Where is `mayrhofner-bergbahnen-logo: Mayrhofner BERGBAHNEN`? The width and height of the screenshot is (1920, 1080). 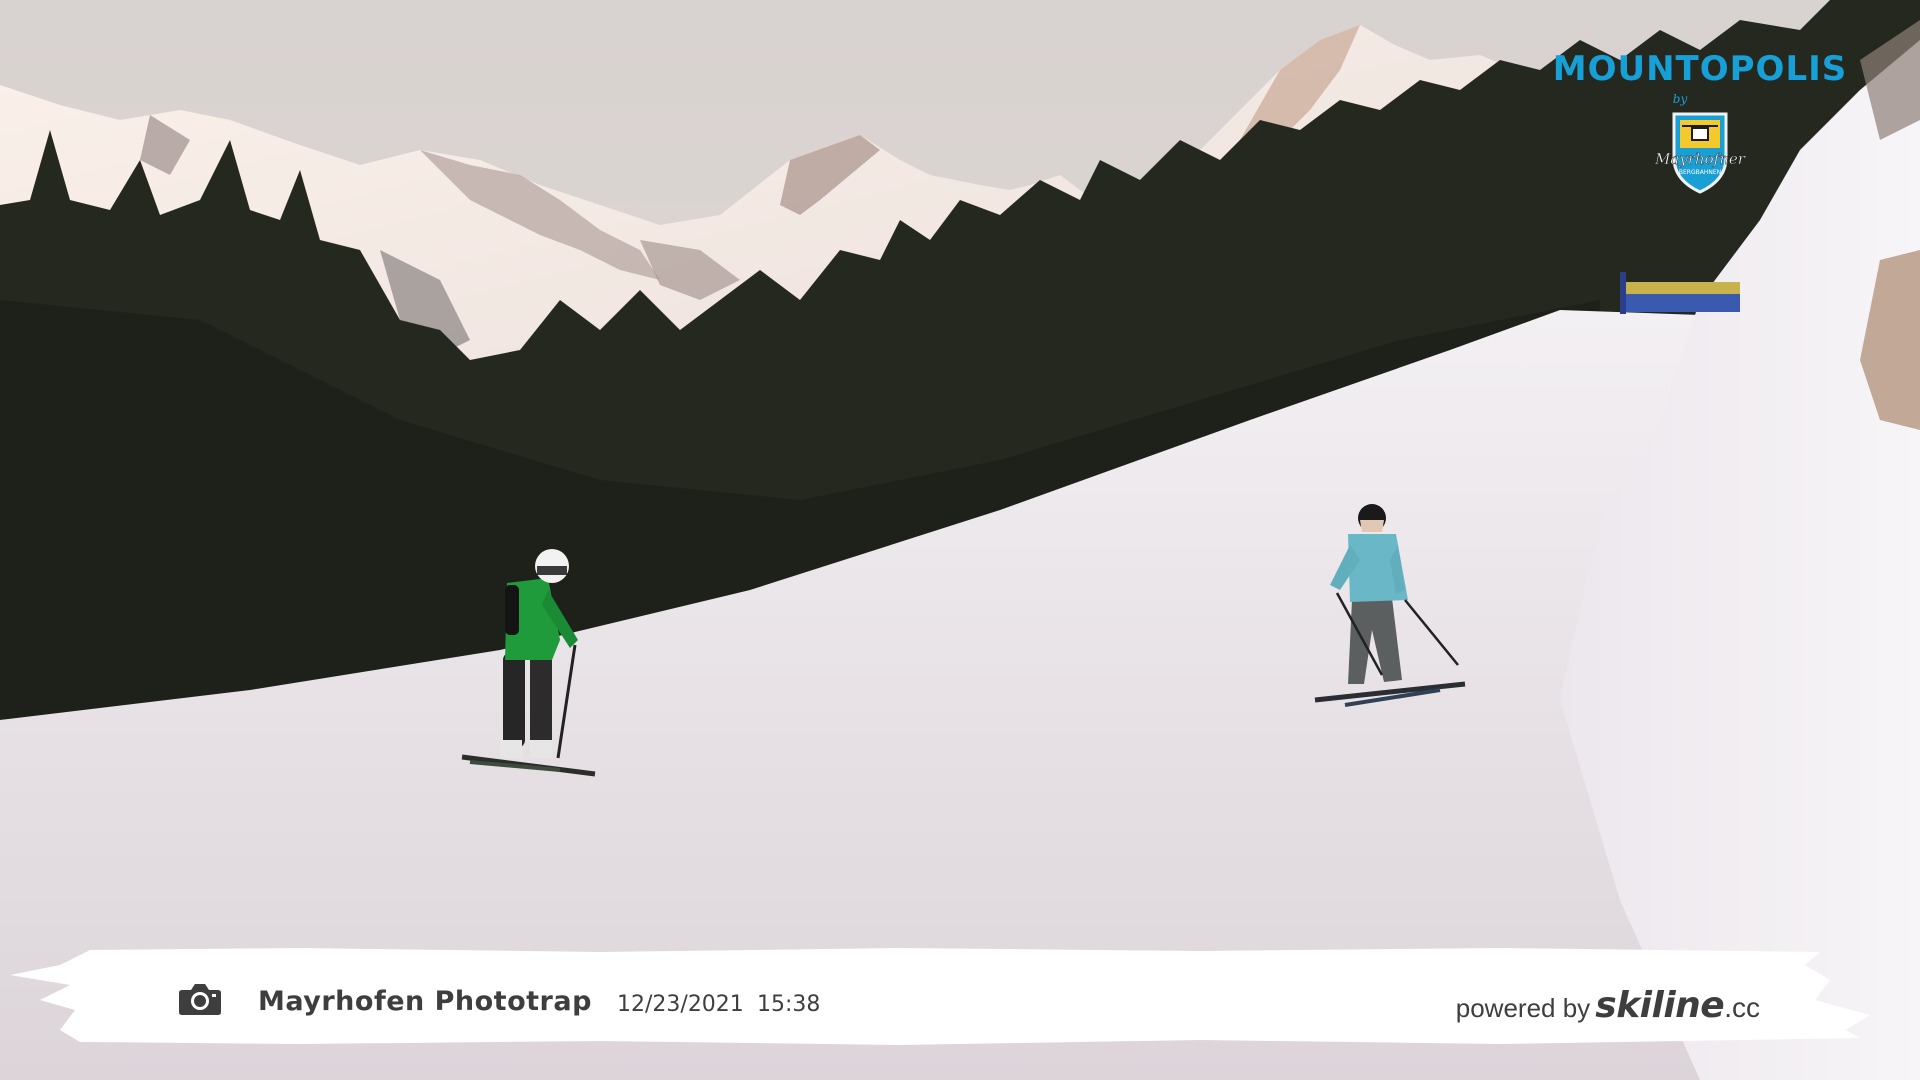 mayrhofner-bergbahnen-logo: Mayrhofner BERGBAHNEN is located at coordinates (1700, 153).